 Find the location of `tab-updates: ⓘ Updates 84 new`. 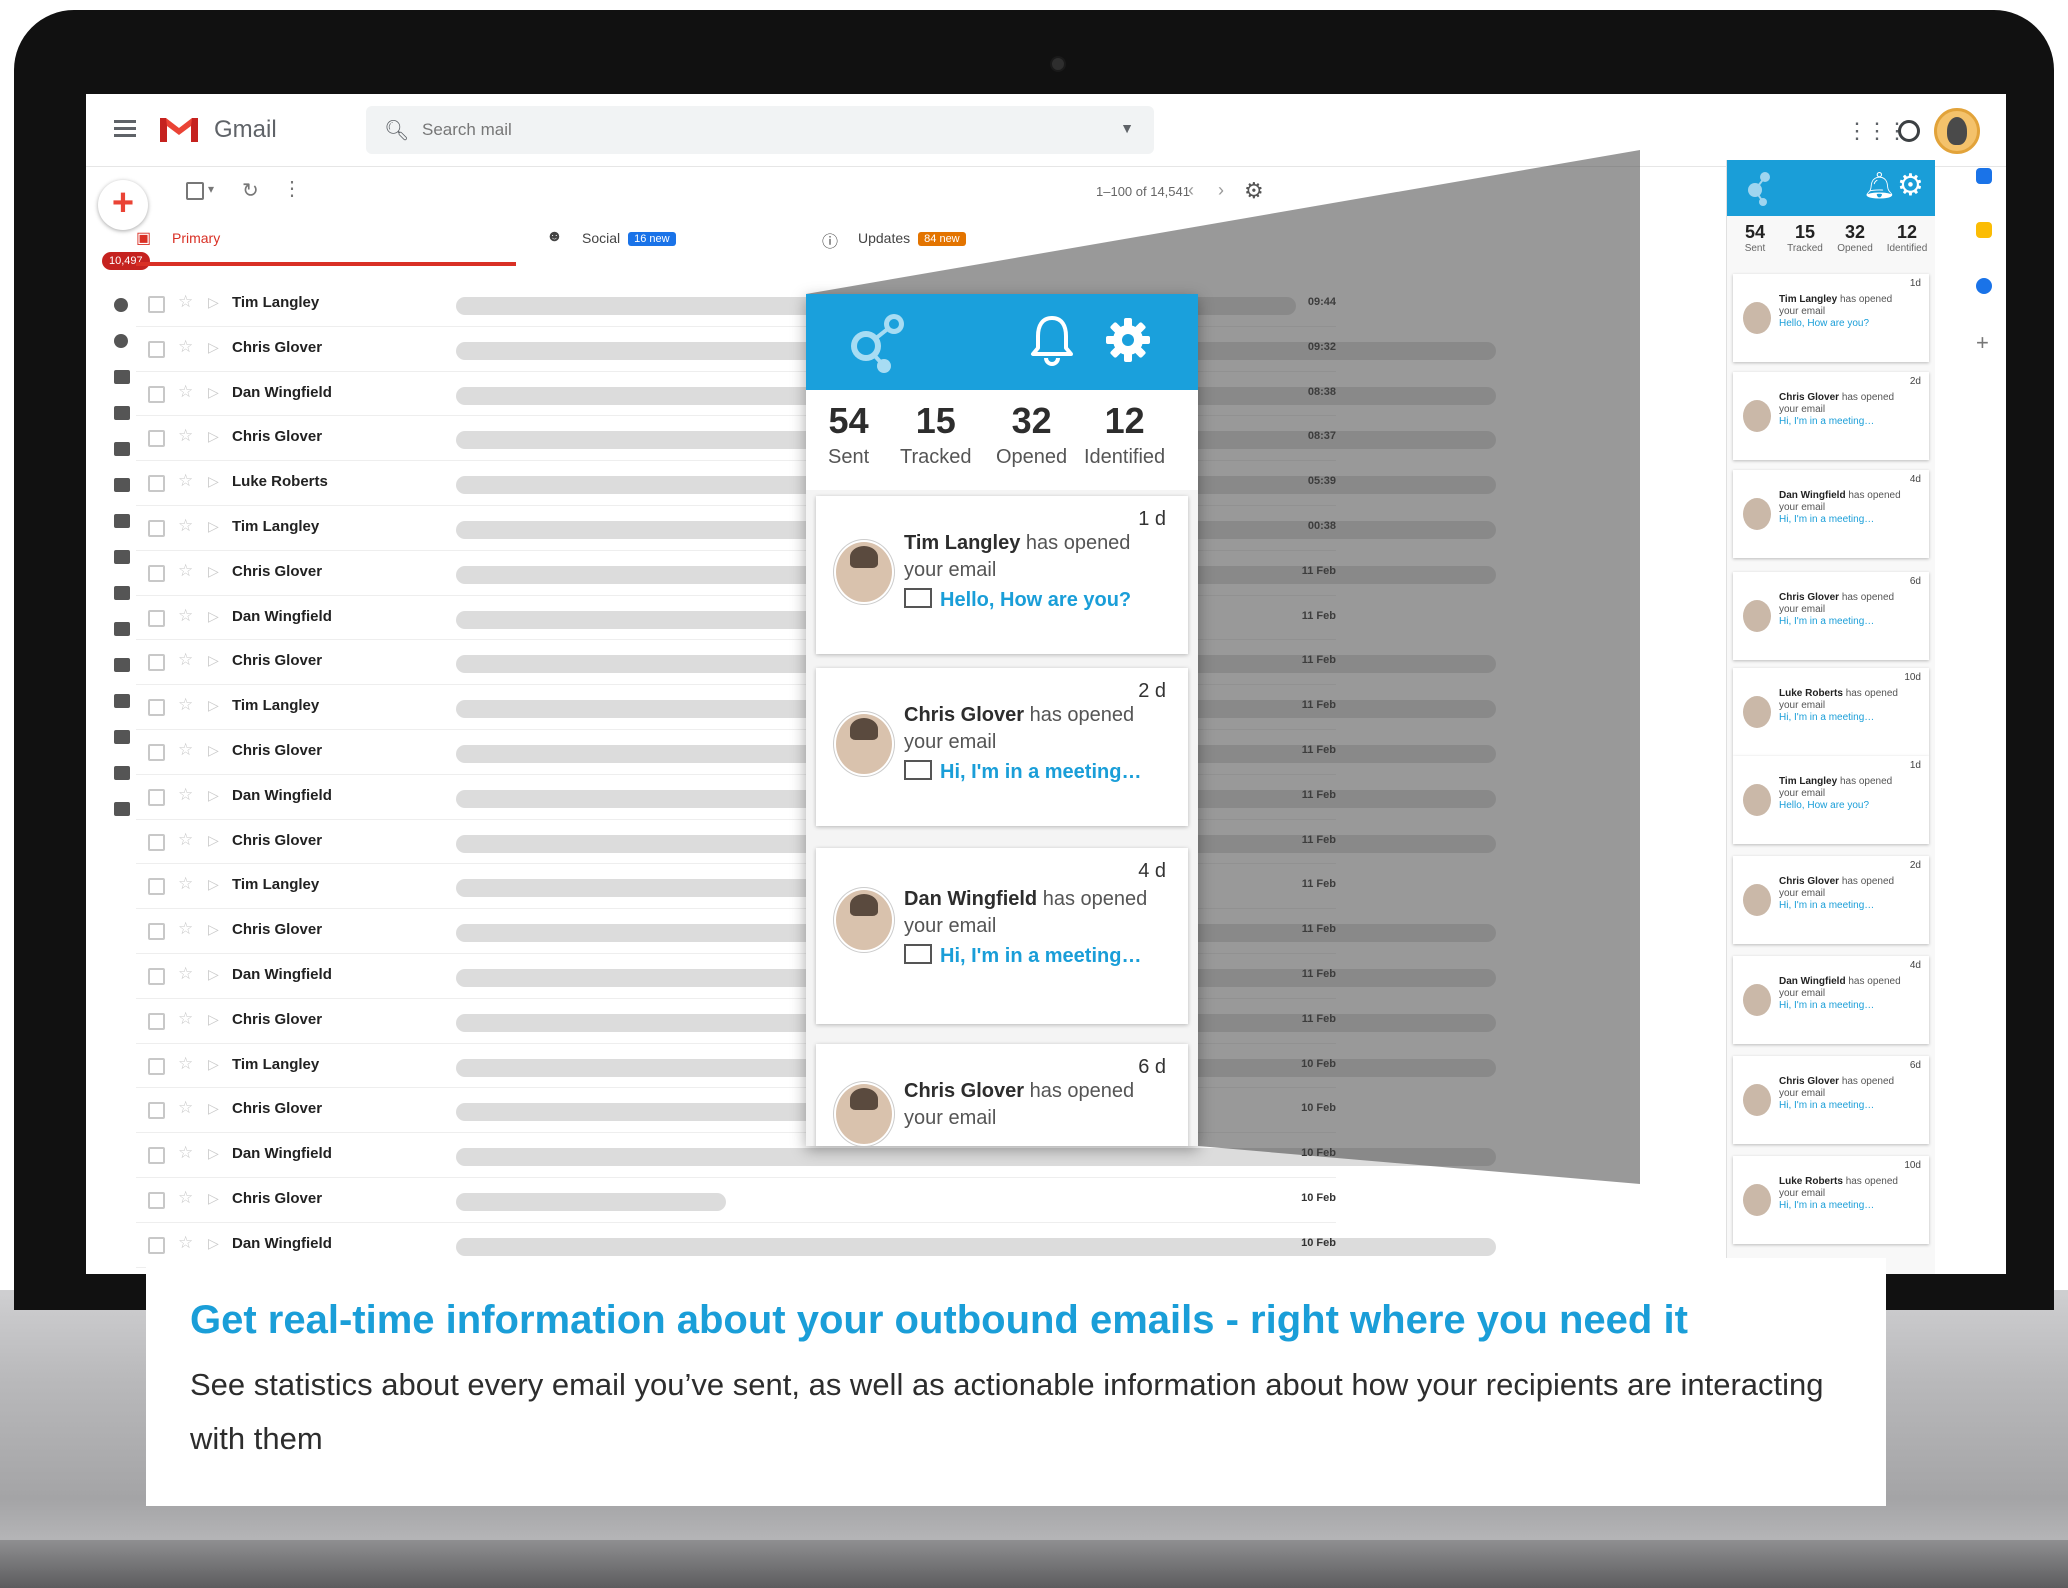

tab-updates: ⓘ Updates 84 new is located at coordinates (947, 242).